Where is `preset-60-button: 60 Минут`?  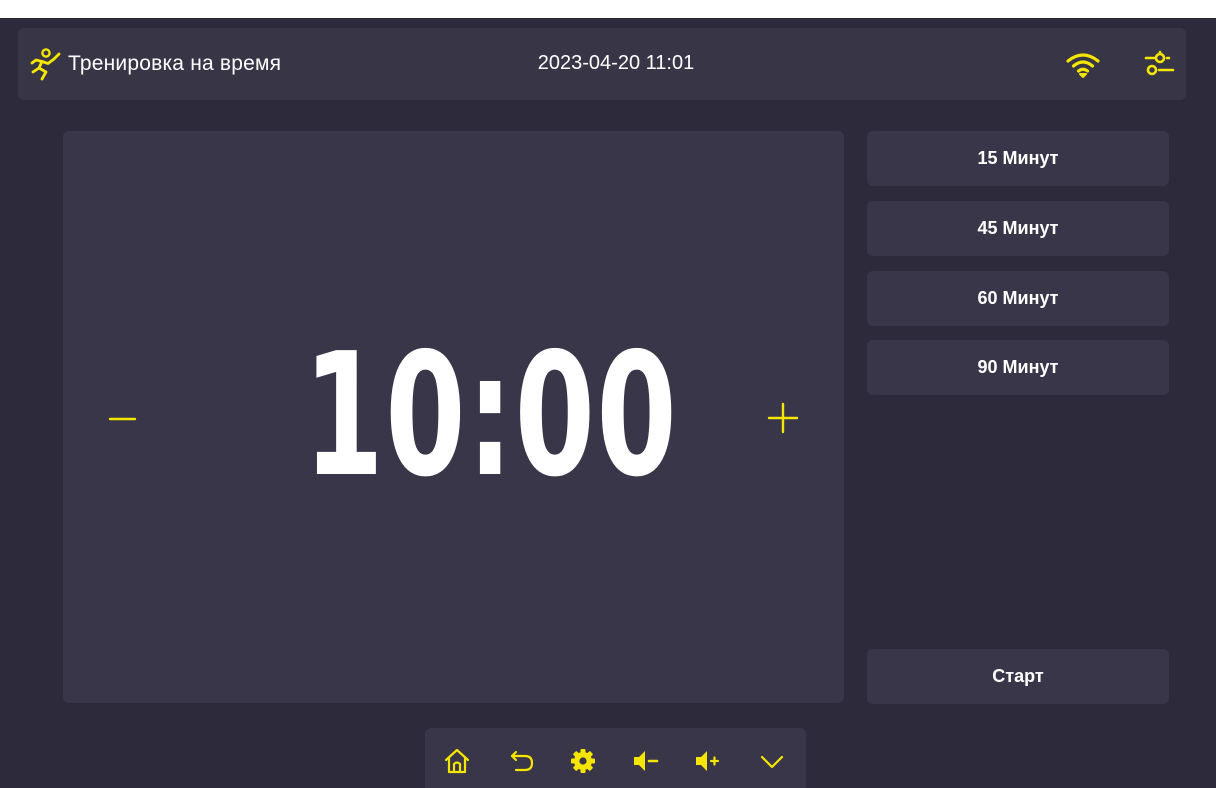 preset-60-button: 60 Минут is located at coordinates (1018, 298).